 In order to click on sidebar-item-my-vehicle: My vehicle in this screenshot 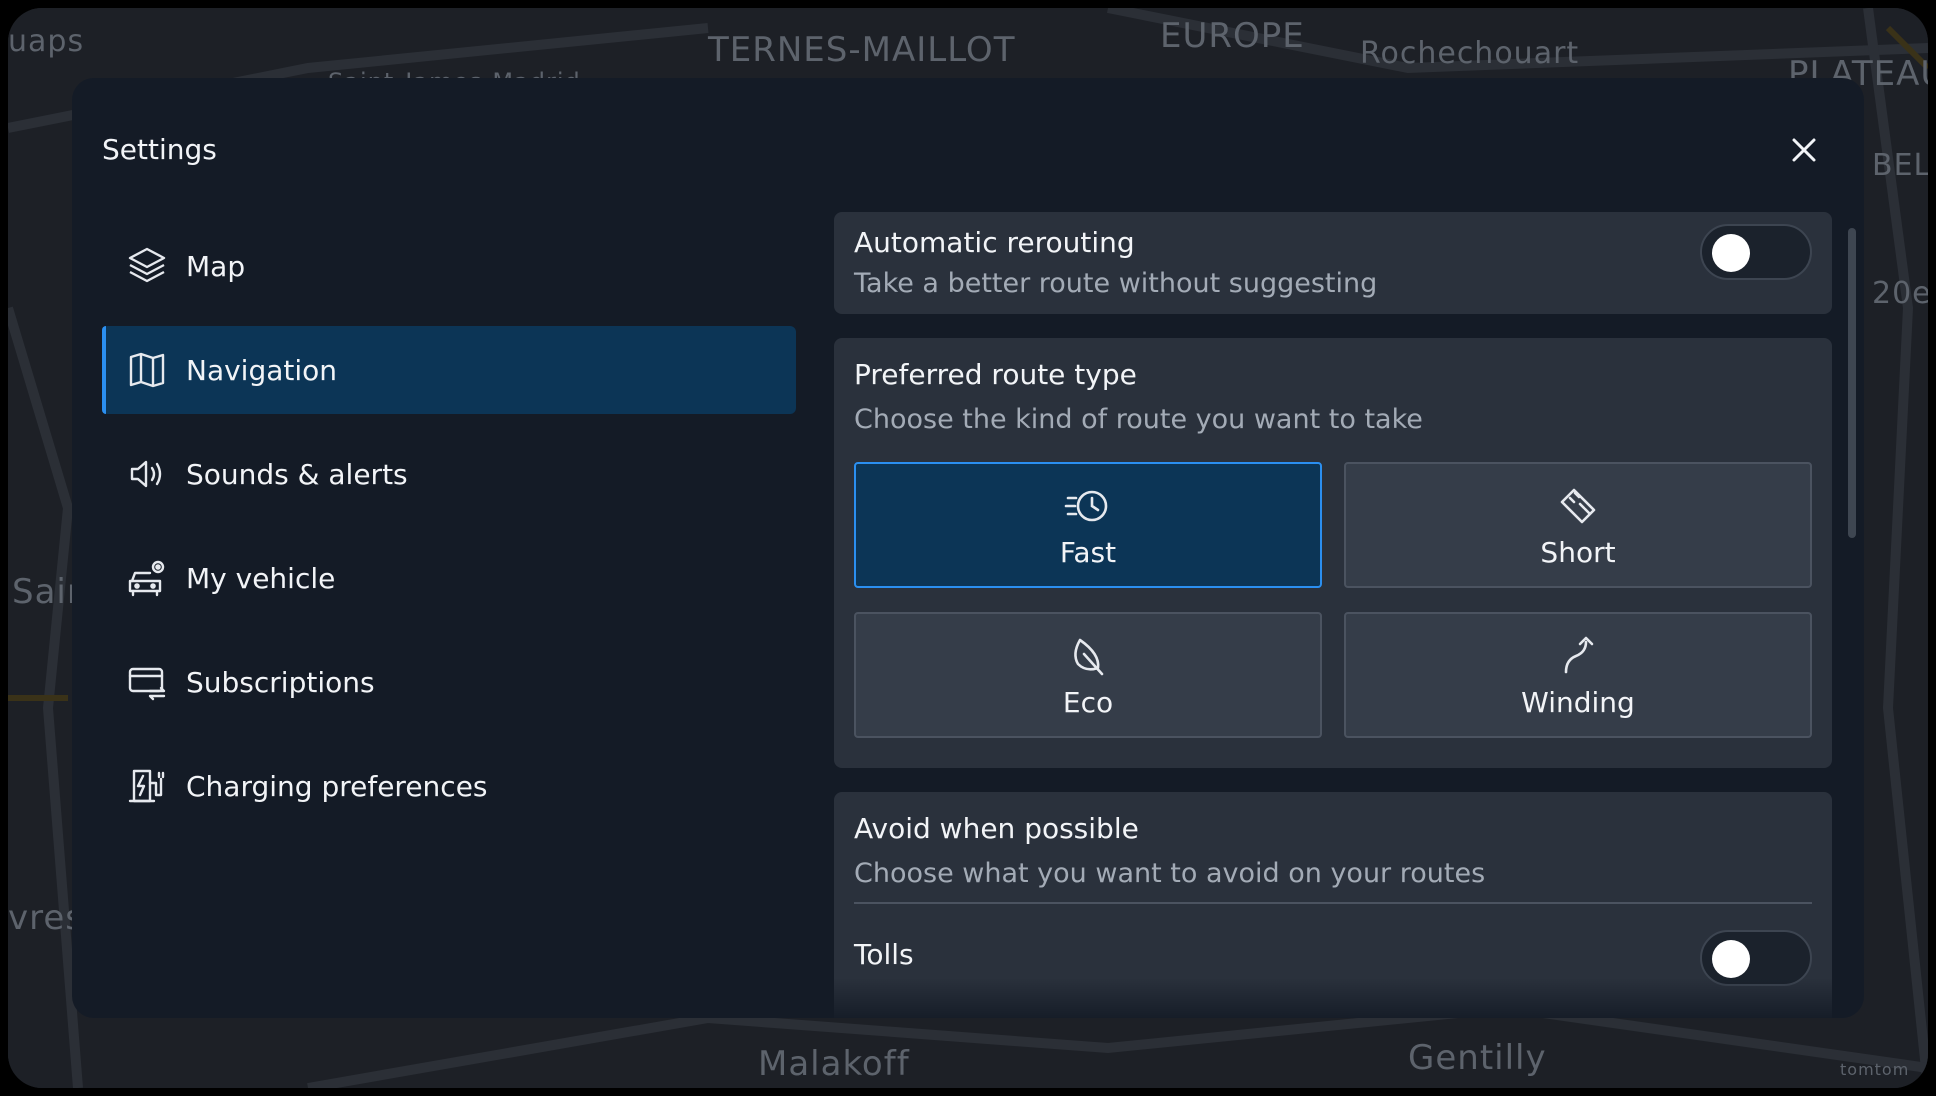, I will do `click(449, 578)`.